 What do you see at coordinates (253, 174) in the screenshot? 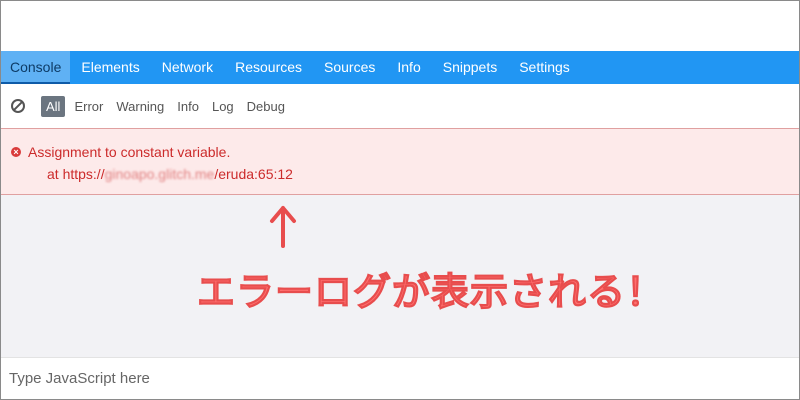
I see `stack-url-suffix: /eruda:65:12` at bounding box center [253, 174].